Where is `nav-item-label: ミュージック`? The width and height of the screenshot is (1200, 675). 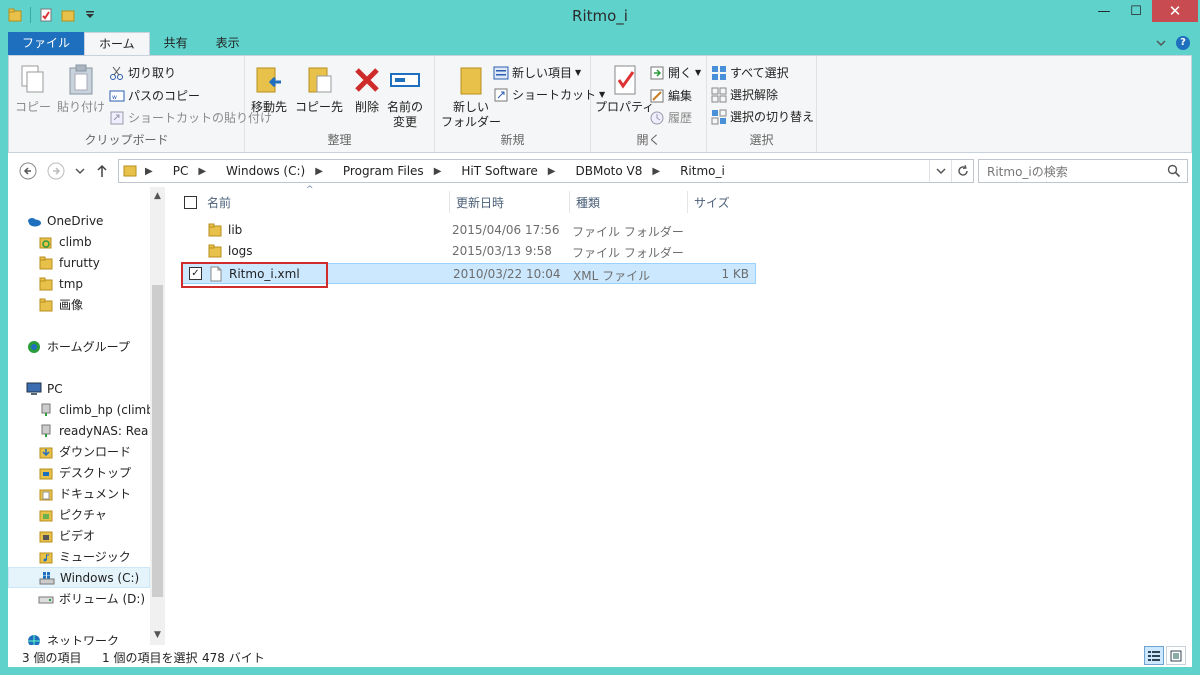
nav-item-label: ミュージック is located at coordinates (95, 557).